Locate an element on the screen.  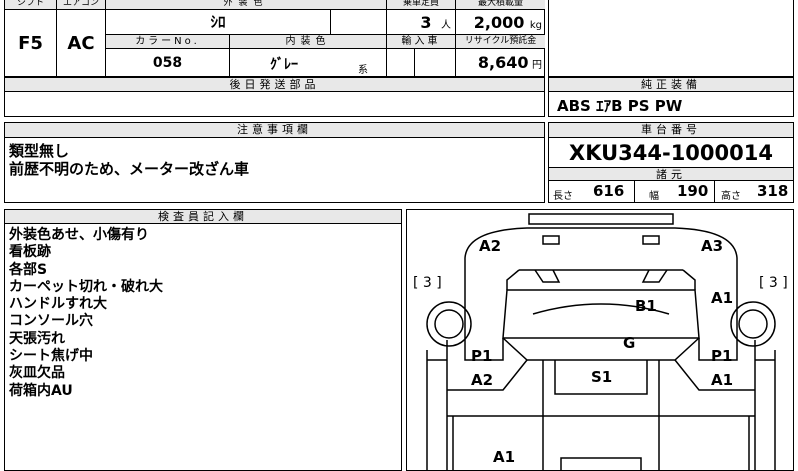
rear-plate is located at coordinates (601, 463).